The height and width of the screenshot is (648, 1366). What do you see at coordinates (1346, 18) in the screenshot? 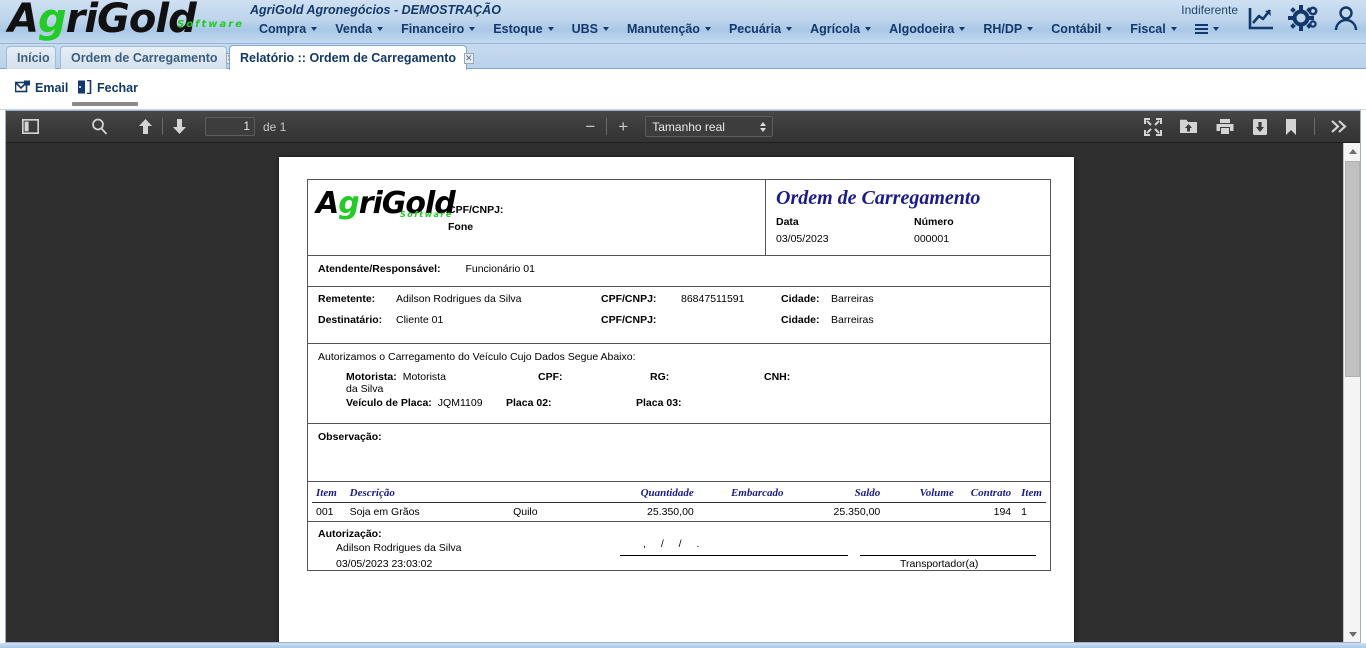
I see `user-icon` at bounding box center [1346, 18].